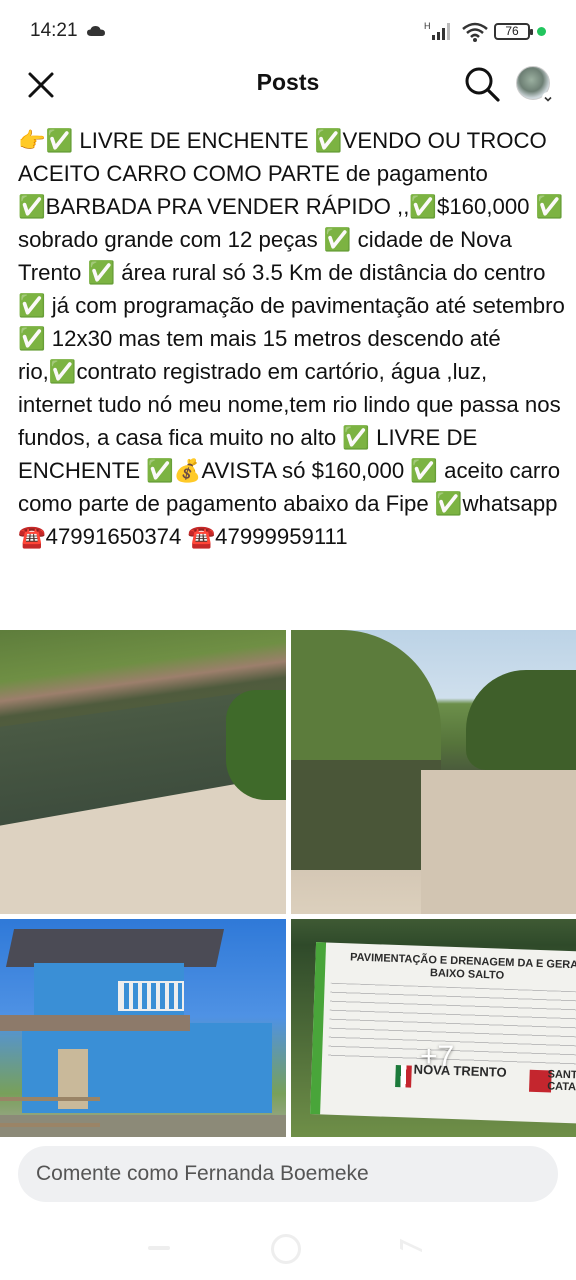  Describe the element at coordinates (202, 1173) in the screenshot. I see `comment-placeholder: Comente como Fernanda Boemeke` at that location.